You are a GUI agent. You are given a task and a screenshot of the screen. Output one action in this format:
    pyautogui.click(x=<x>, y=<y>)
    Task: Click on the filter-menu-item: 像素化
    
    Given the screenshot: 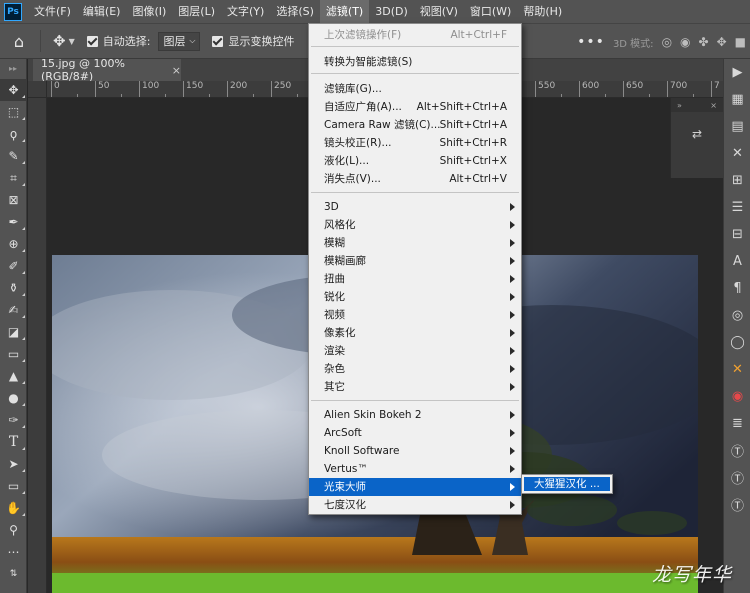 What is the action you would take?
    pyautogui.click(x=415, y=333)
    